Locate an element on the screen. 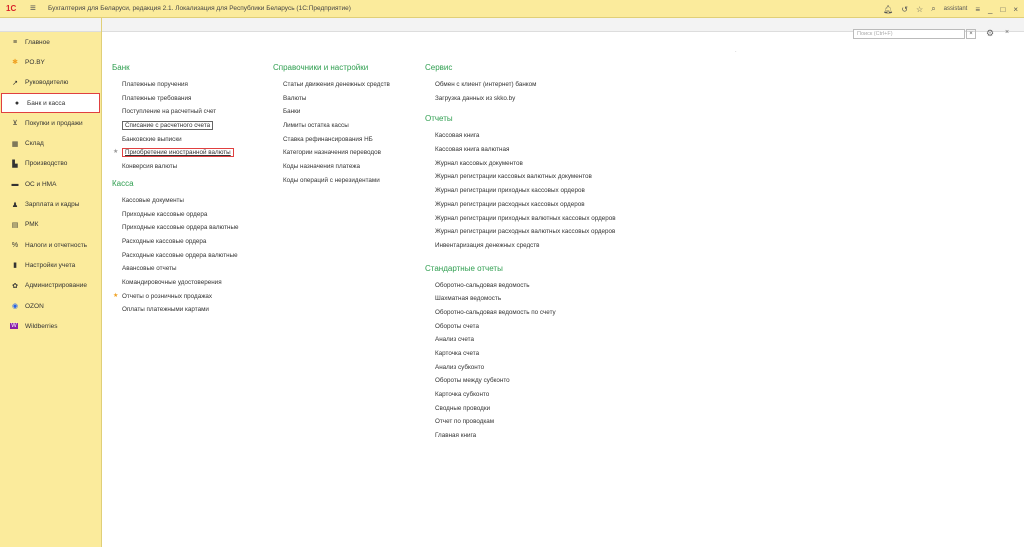 The width and height of the screenshot is (1024, 547). bank-link: Списание с расчетного счета is located at coordinates (189, 126).